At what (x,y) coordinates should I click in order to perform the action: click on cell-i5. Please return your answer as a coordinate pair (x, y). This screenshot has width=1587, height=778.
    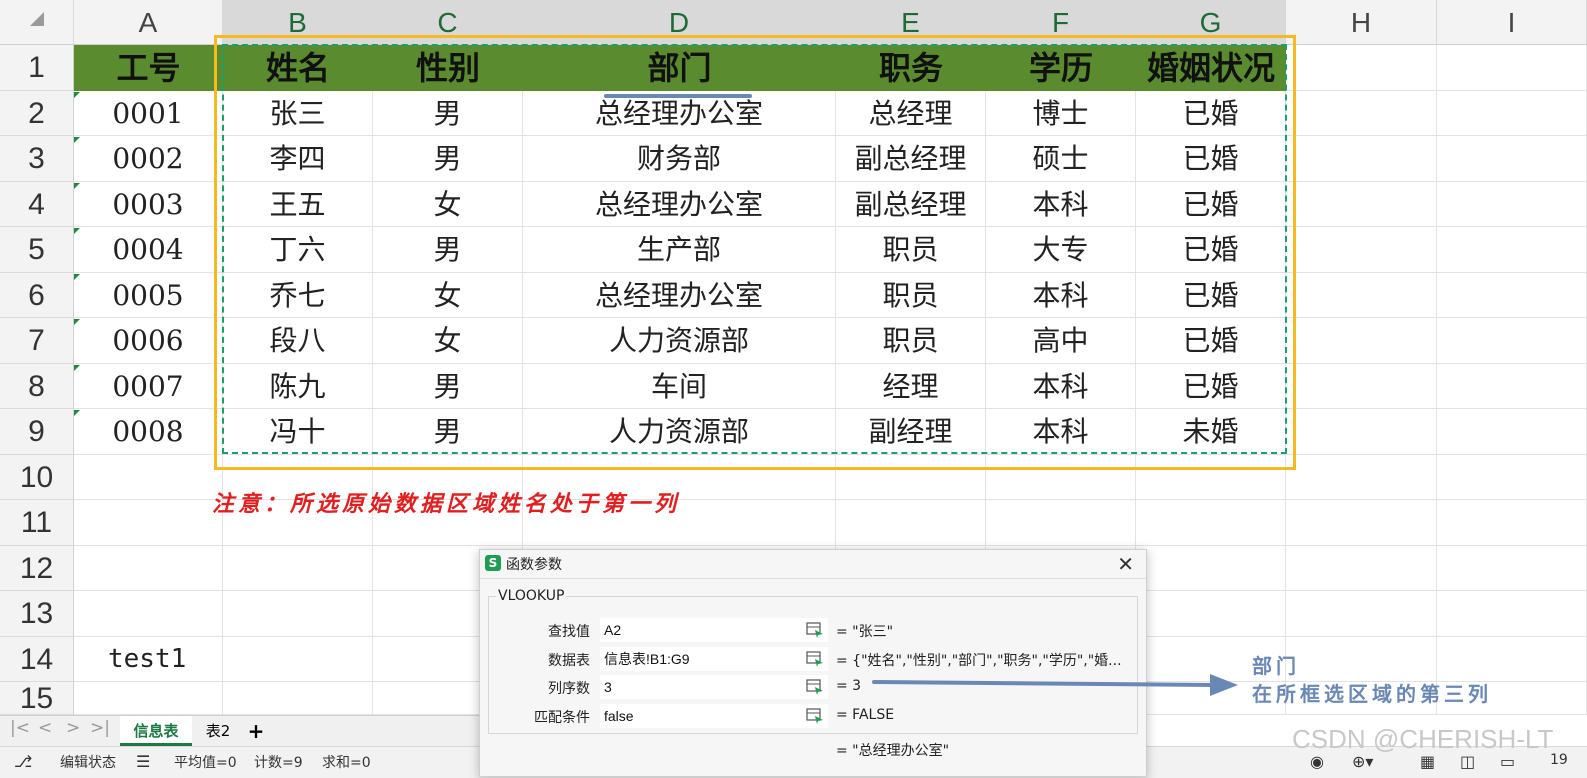
    Looking at the image, I should click on (1512, 250).